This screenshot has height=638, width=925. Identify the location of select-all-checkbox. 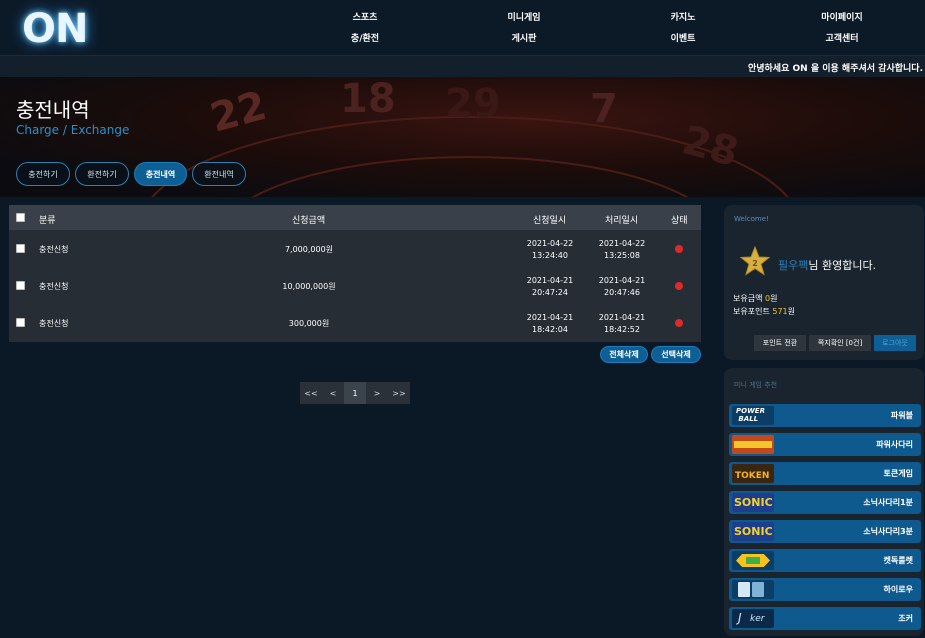
(20, 217).